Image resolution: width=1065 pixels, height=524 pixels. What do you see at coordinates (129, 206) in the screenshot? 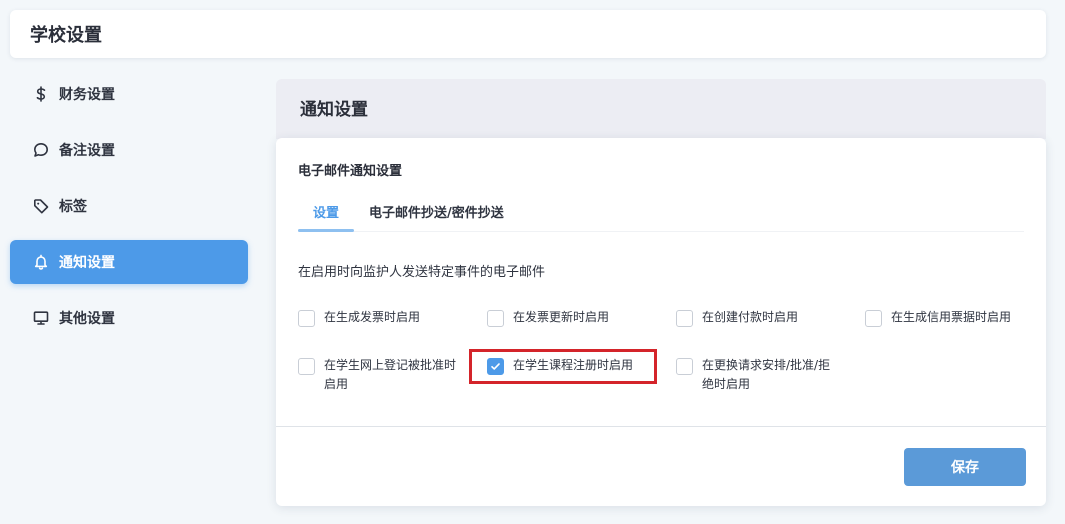
I see `sidebar-item-tags: 标签` at bounding box center [129, 206].